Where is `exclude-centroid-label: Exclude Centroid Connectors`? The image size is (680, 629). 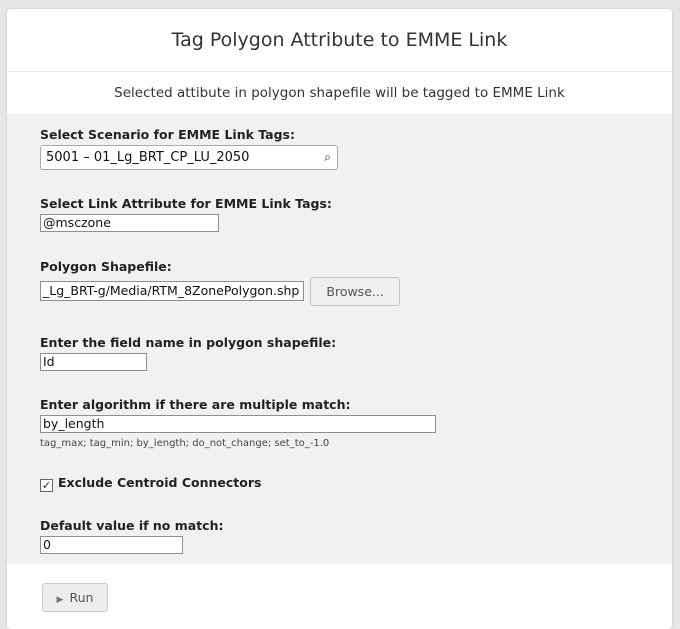 exclude-centroid-label: Exclude Centroid Connectors is located at coordinates (160, 482).